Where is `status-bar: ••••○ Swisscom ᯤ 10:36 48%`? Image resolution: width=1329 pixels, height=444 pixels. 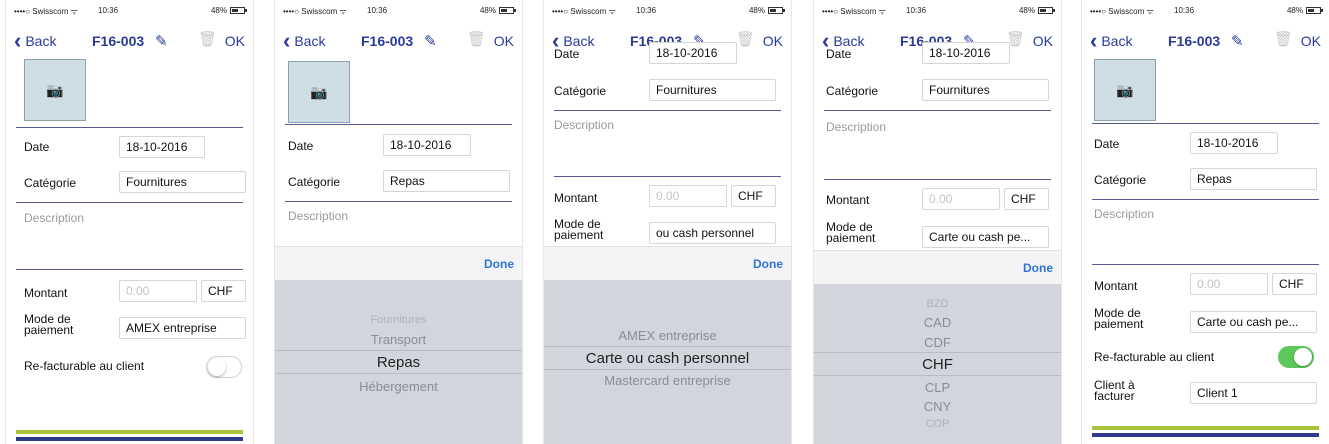
status-bar: ••••○ Swisscom ᯤ 10:36 48% is located at coordinates (398, 11).